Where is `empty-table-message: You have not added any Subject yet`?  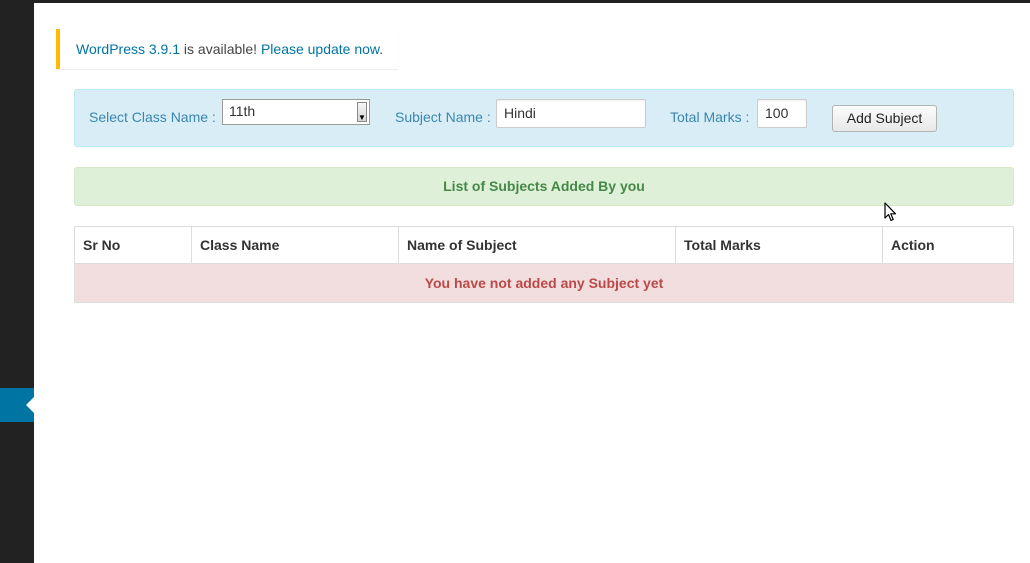 empty-table-message: You have not added any Subject yet is located at coordinates (544, 283).